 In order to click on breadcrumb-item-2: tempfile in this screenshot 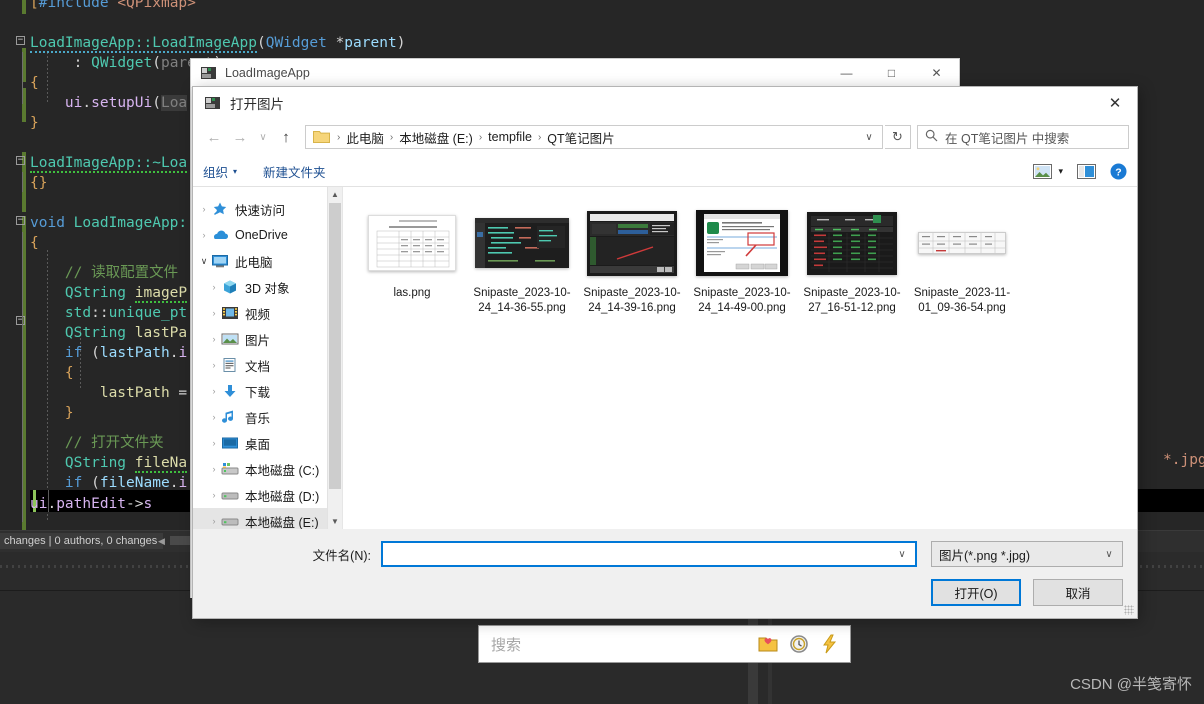, I will do `click(510, 137)`.